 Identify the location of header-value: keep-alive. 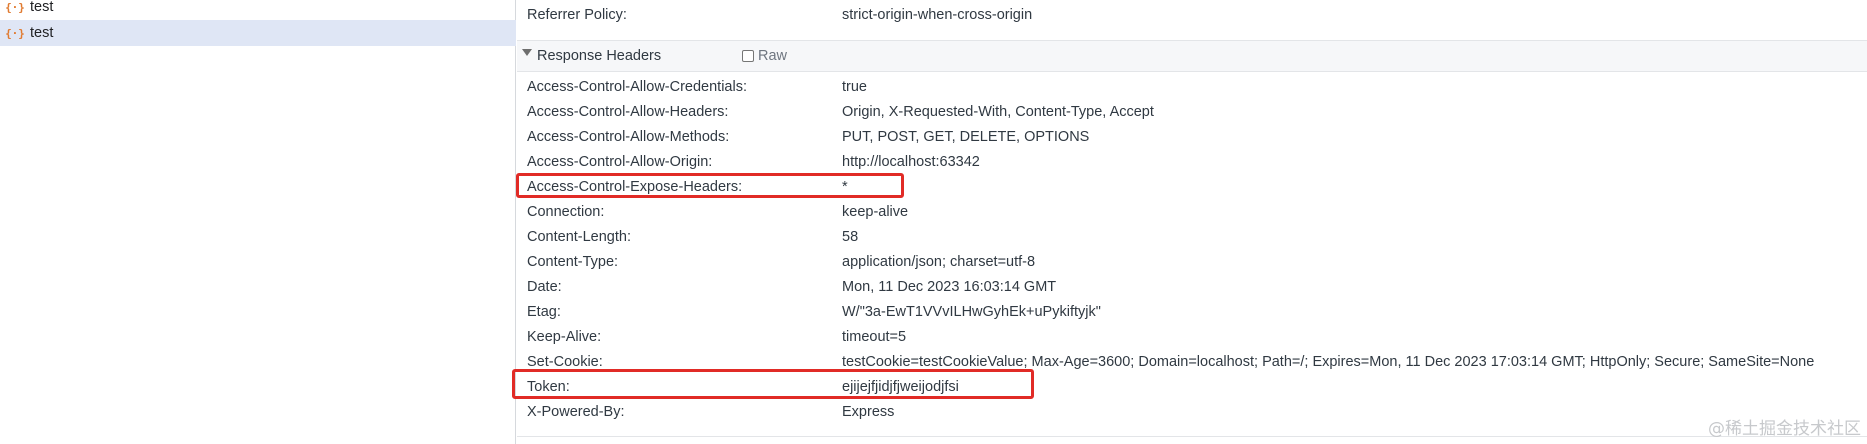
(875, 212).